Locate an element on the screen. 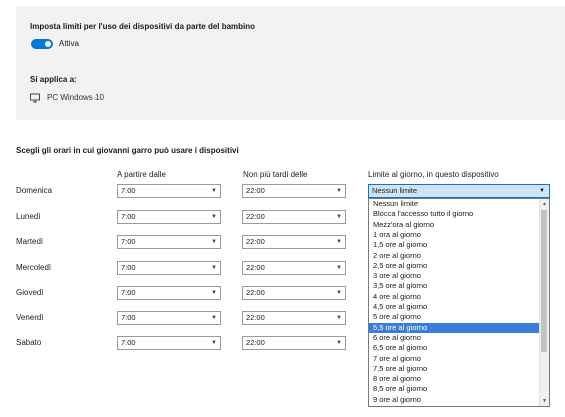 Image resolution: width=565 pixels, height=417 pixels. limit-option: 3,5 ore al giorno is located at coordinates (455, 286).